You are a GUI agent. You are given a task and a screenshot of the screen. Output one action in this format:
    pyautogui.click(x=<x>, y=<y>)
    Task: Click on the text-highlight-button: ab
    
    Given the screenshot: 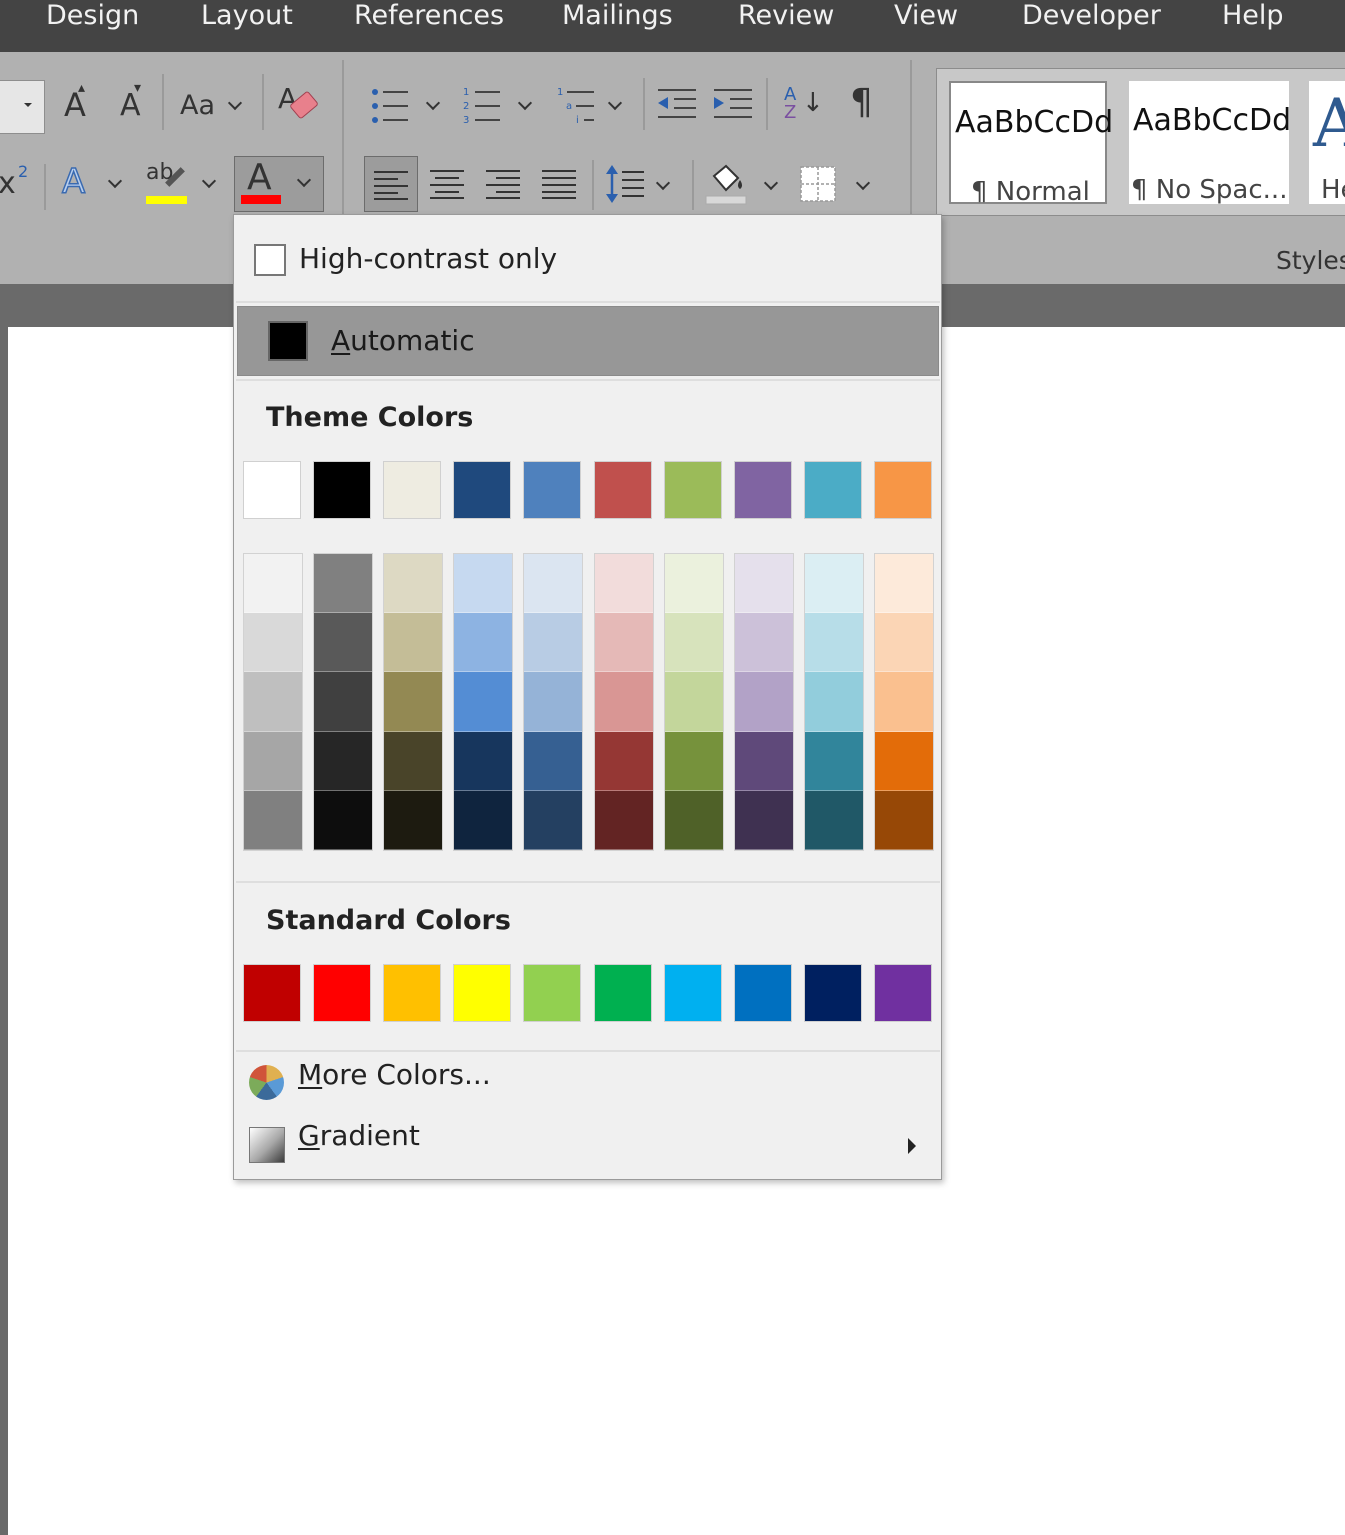 What is the action you would take?
    pyautogui.click(x=181, y=183)
    